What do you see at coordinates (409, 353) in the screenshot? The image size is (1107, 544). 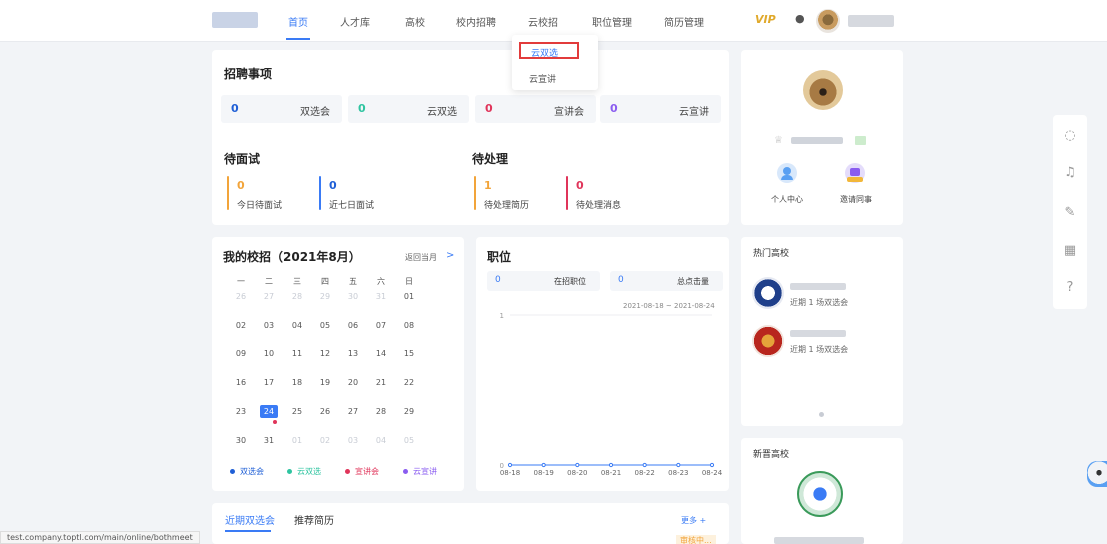 I see `calendar-day: 15` at bounding box center [409, 353].